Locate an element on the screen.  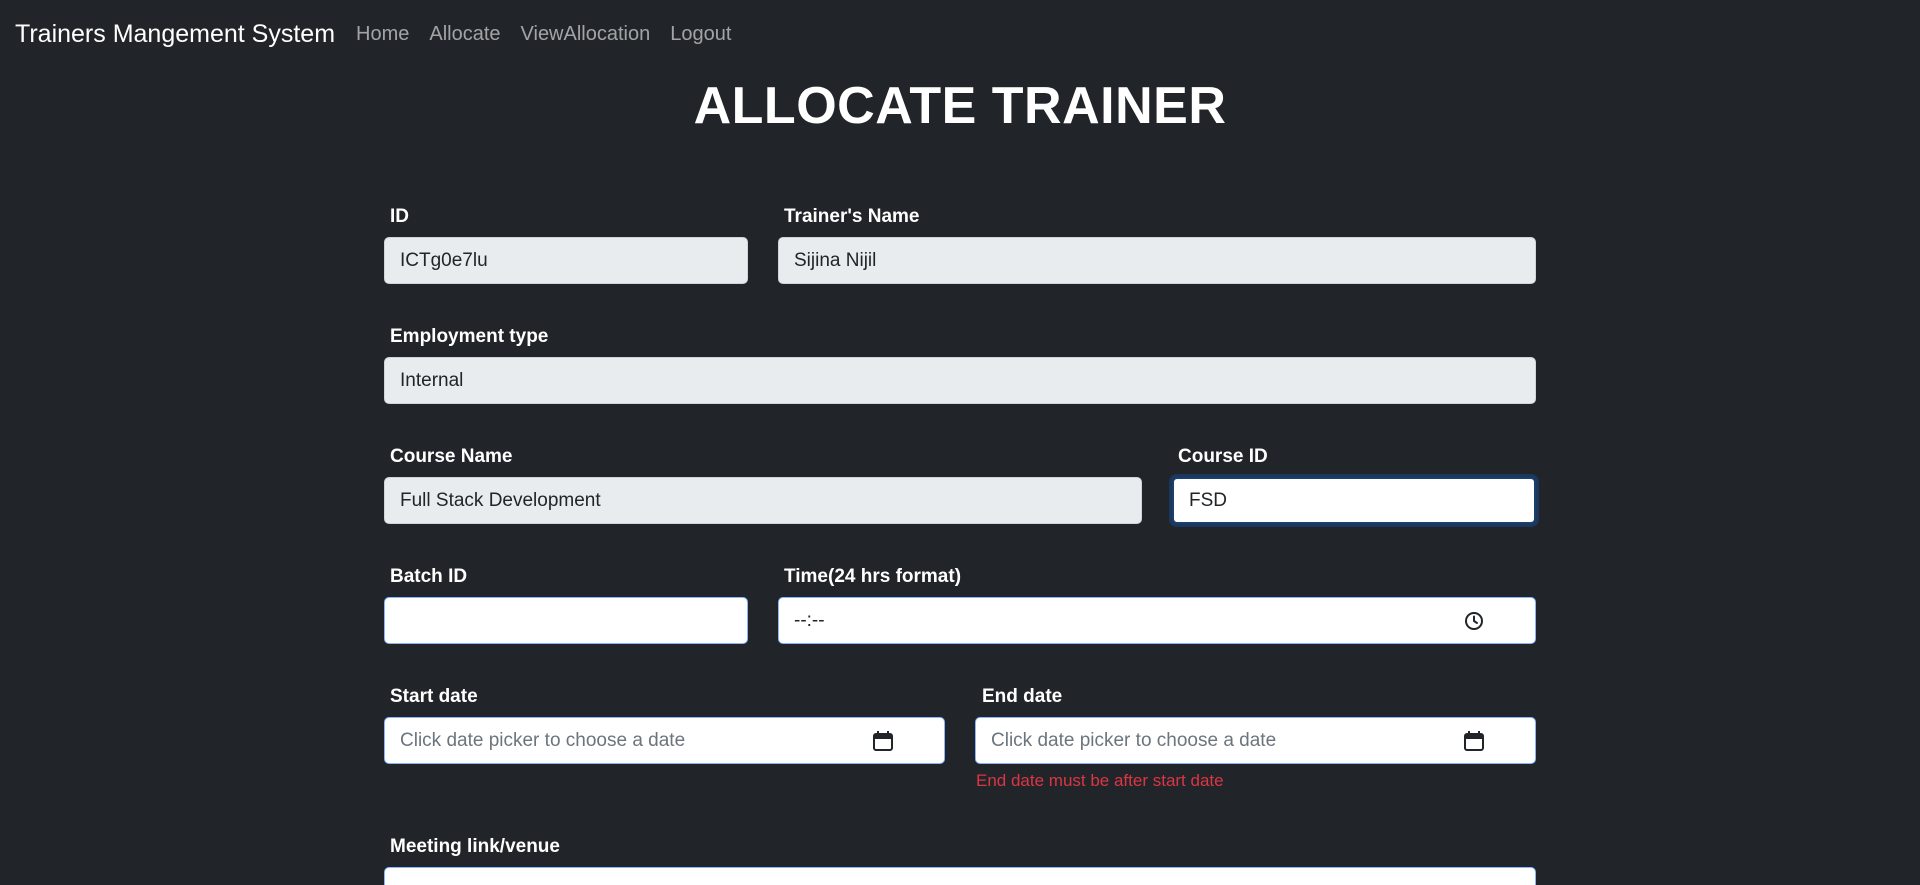
employment-type-label: Employment type is located at coordinates (469, 336).